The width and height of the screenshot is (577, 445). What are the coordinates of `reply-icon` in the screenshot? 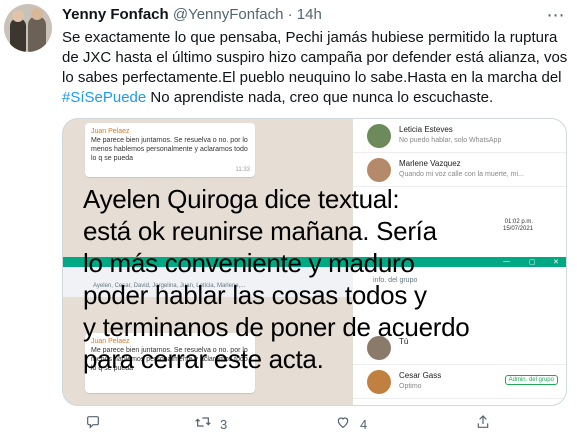 It's located at (93, 424).